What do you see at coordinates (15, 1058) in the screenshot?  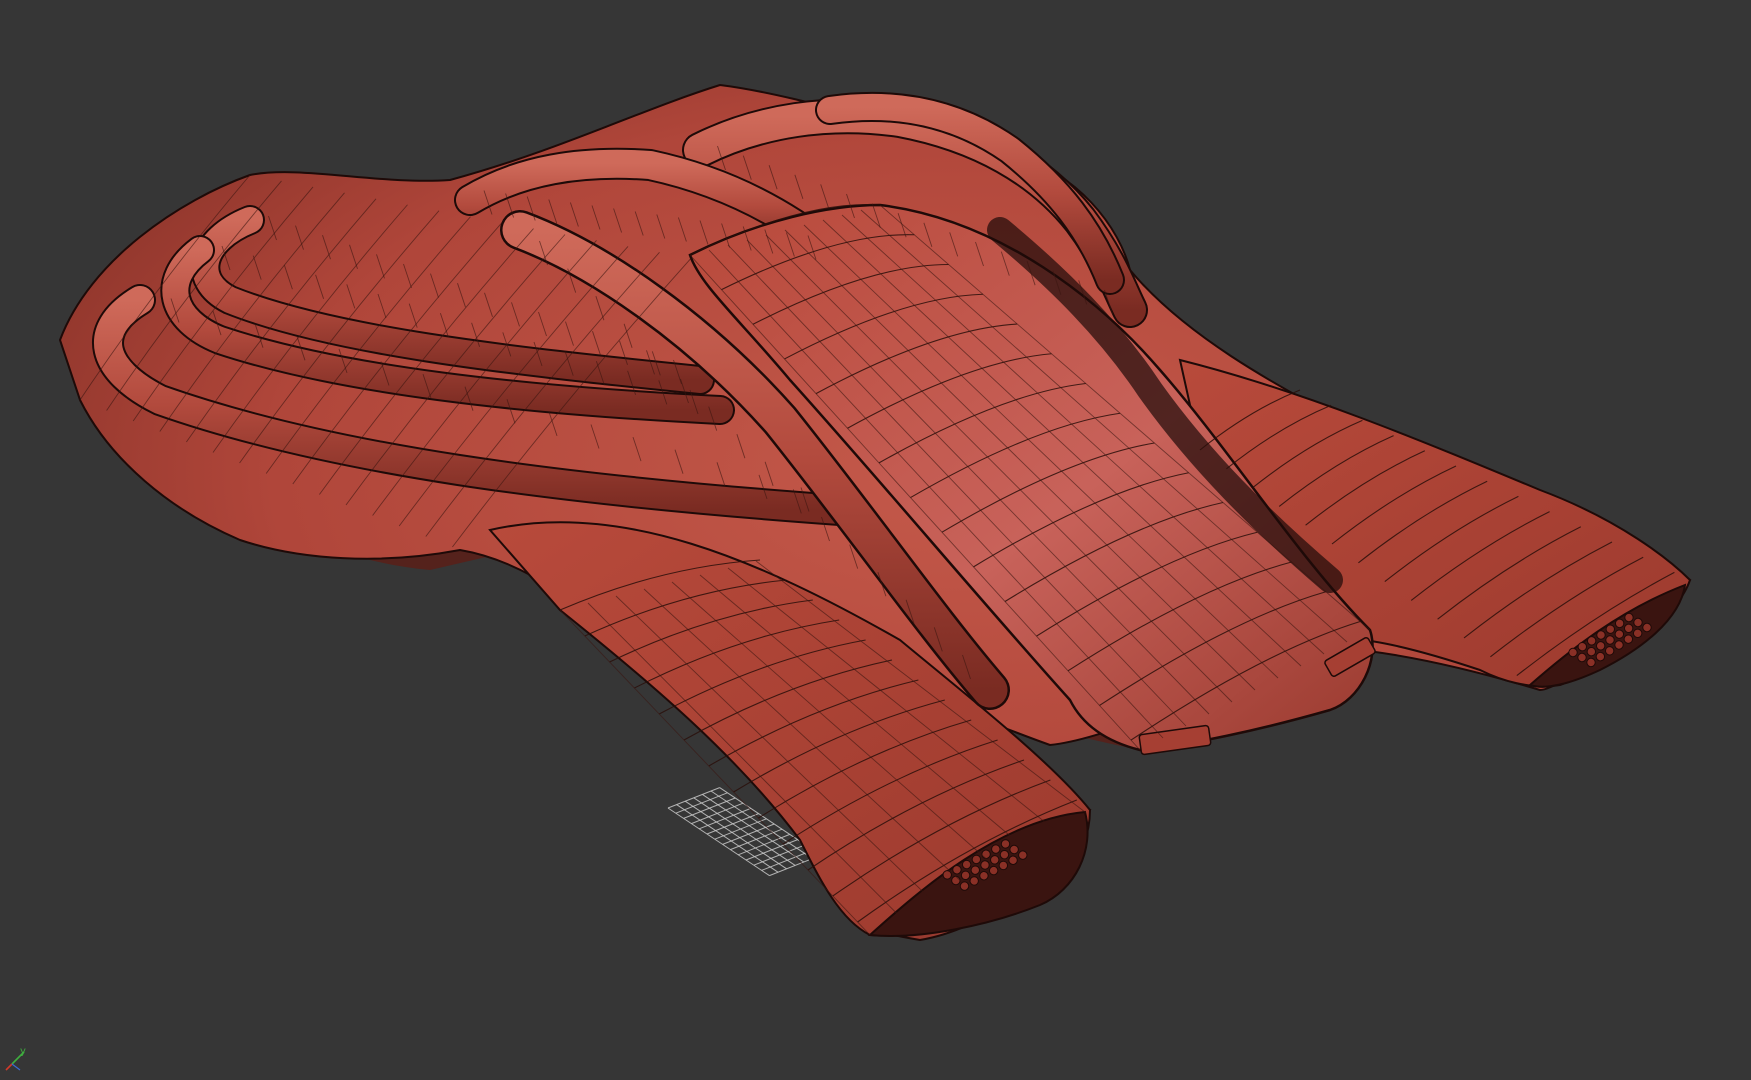 I see `axis-gizmo: y` at bounding box center [15, 1058].